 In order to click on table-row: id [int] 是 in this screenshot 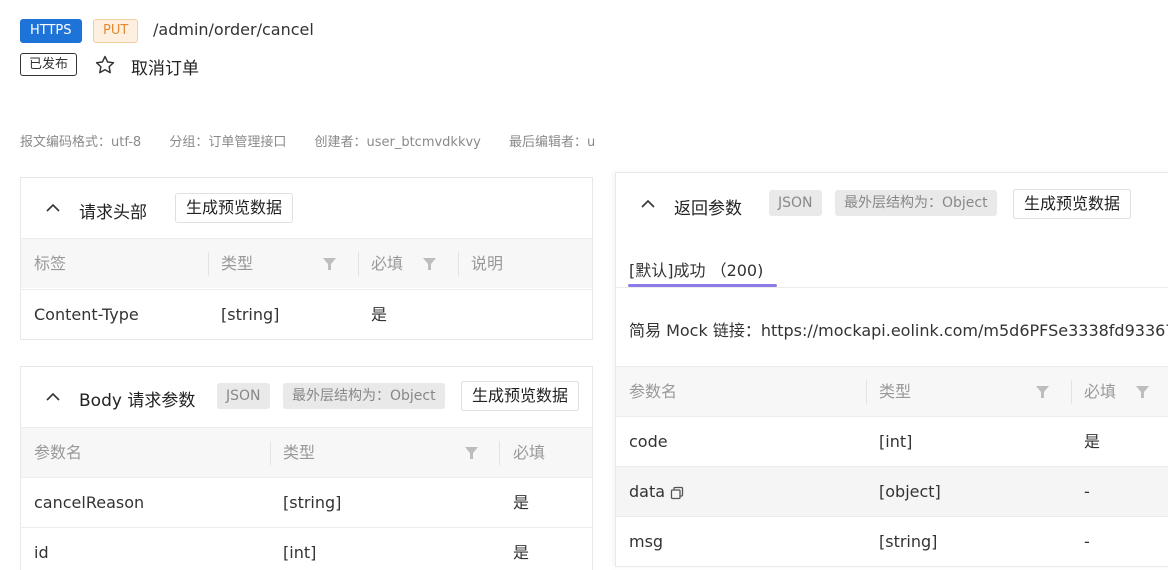, I will do `click(306, 548)`.